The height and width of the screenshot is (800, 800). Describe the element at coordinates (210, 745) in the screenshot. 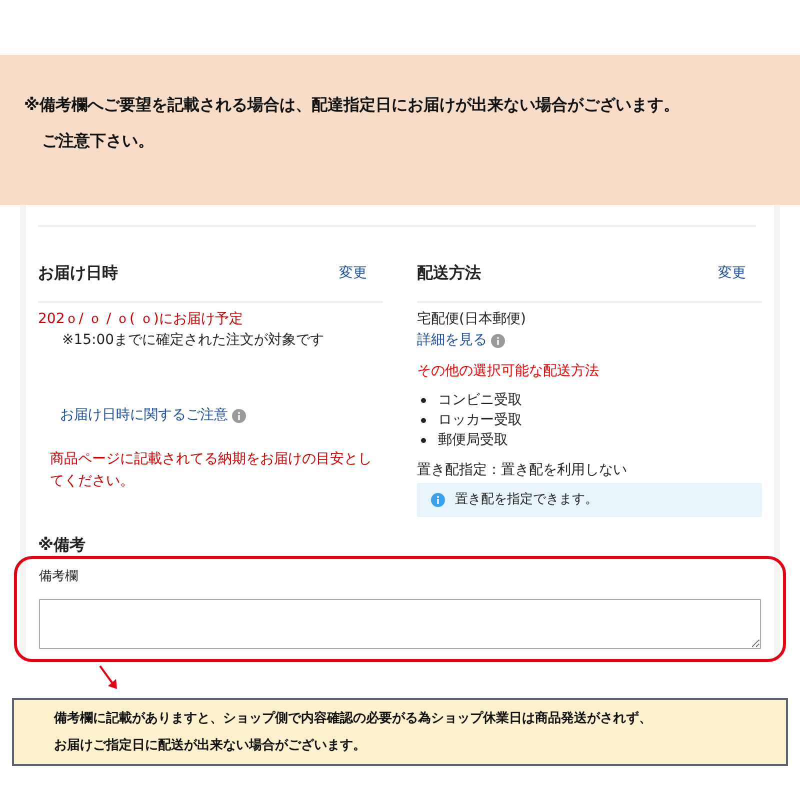

I see `callout-text: お届けご指定日に配送が出来ない場合がございます。` at that location.